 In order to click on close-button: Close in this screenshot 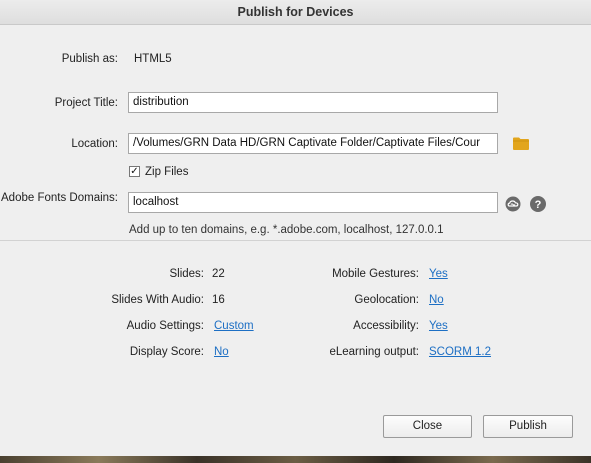, I will do `click(427, 426)`.